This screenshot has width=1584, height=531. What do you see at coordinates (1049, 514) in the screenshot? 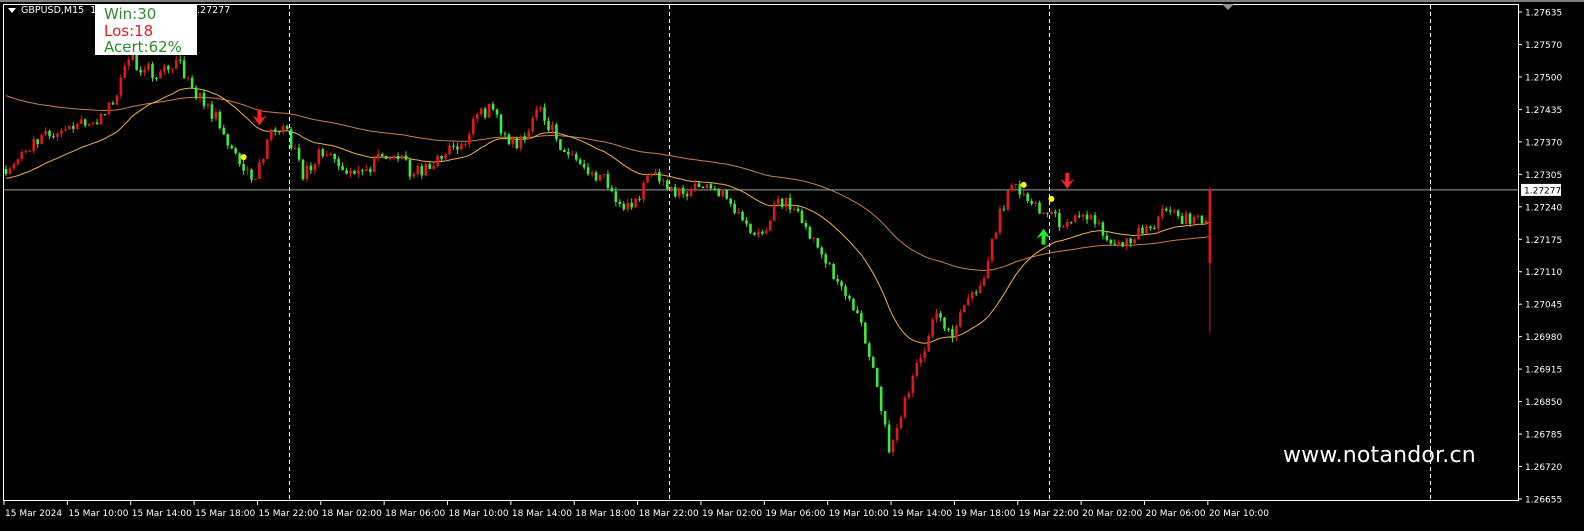
I see `time-tick-label: 19 Mar 22:00` at bounding box center [1049, 514].